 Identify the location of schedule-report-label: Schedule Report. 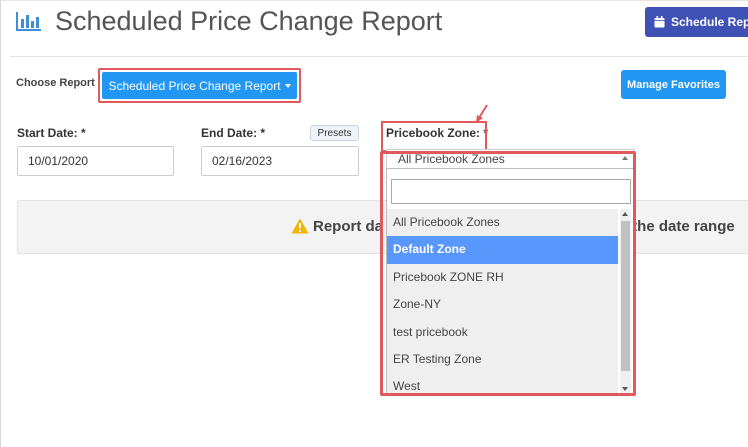
(709, 22).